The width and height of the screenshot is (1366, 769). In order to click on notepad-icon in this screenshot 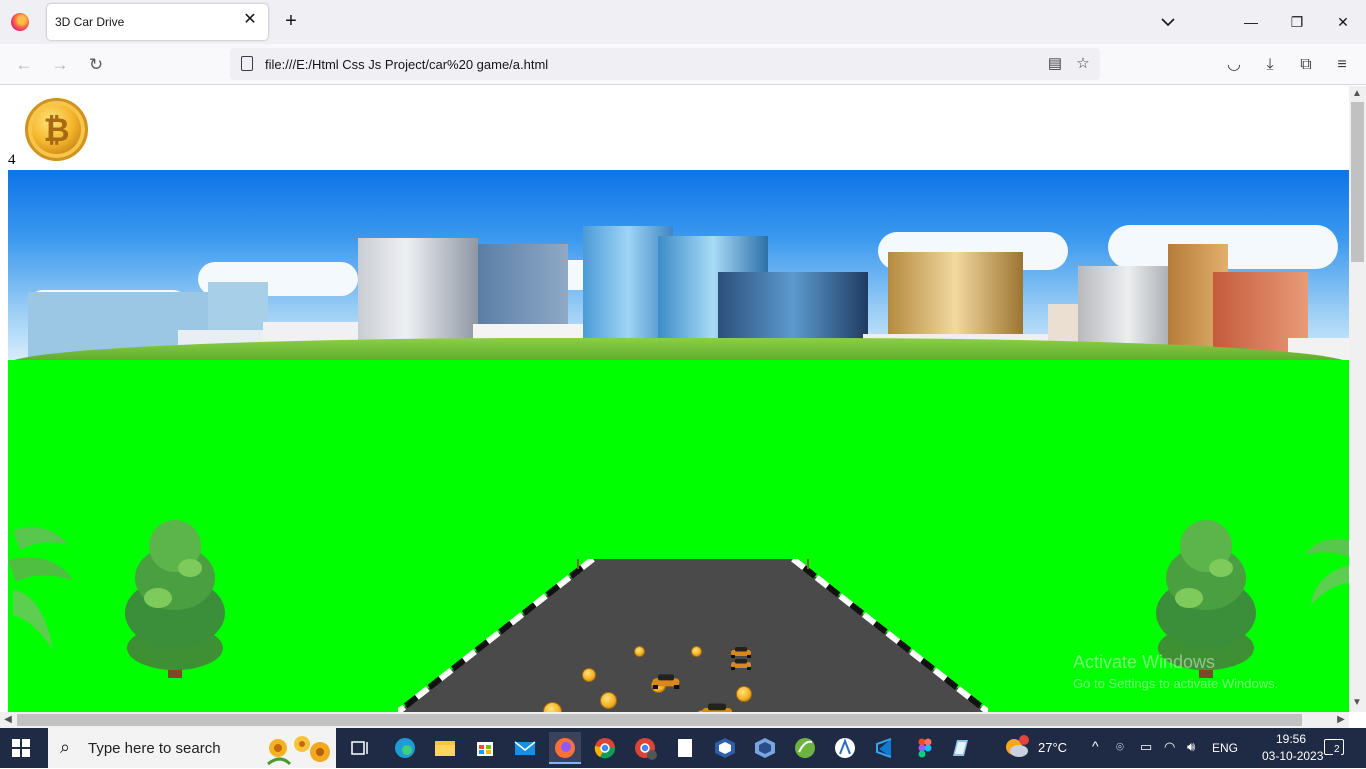, I will do `click(685, 748)`.